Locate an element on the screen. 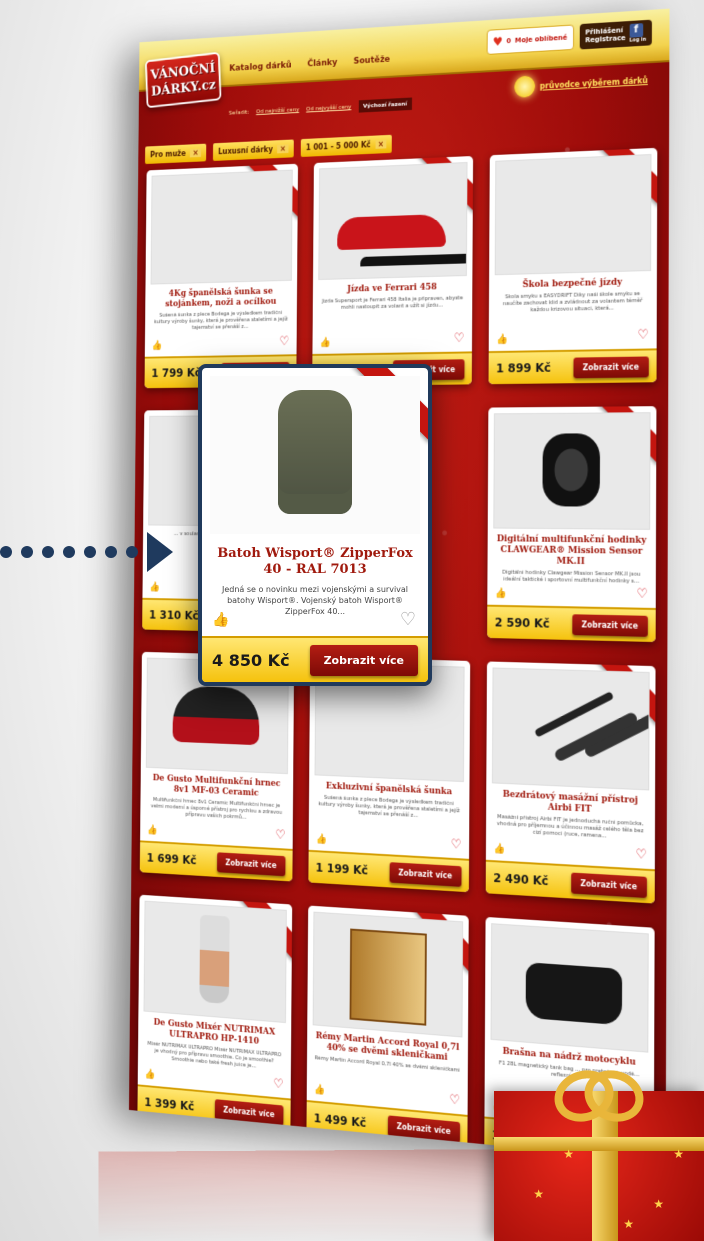 This screenshot has height=1241, width=704. facebook-login-label: Log in is located at coordinates (638, 40).